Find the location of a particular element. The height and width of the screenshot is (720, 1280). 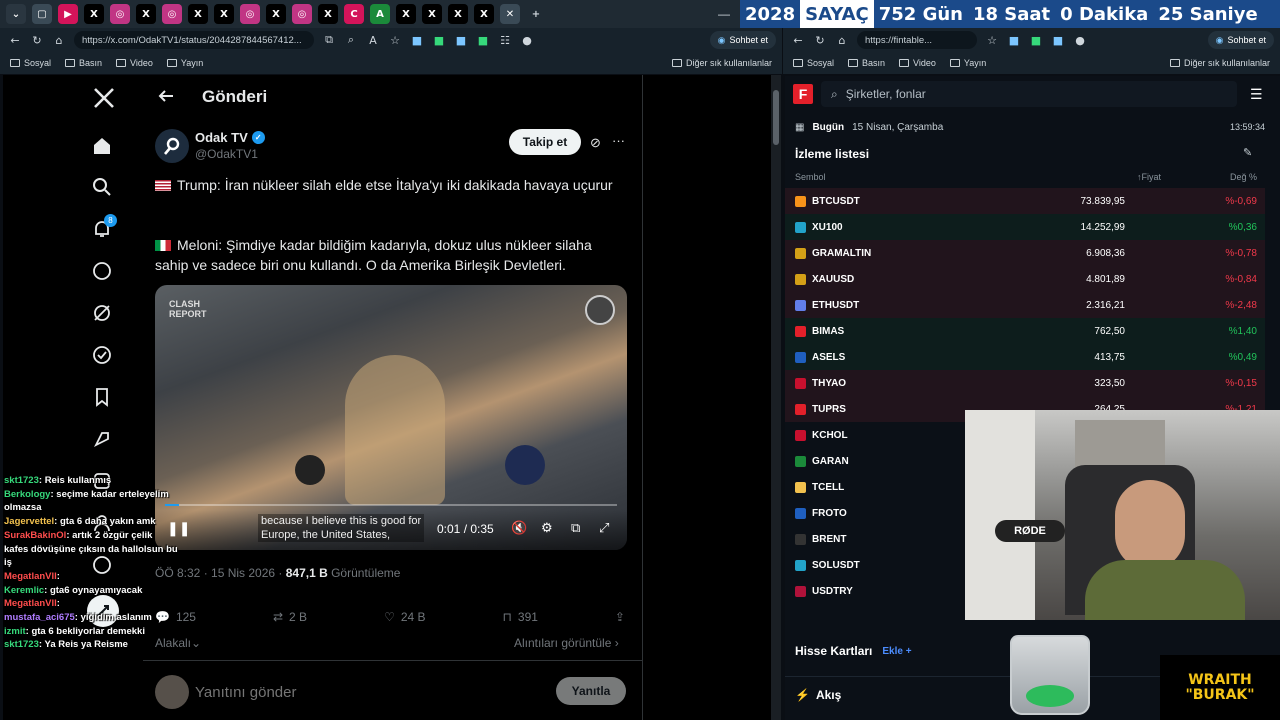

zoom-icon: ⌕ is located at coordinates (351, 40).